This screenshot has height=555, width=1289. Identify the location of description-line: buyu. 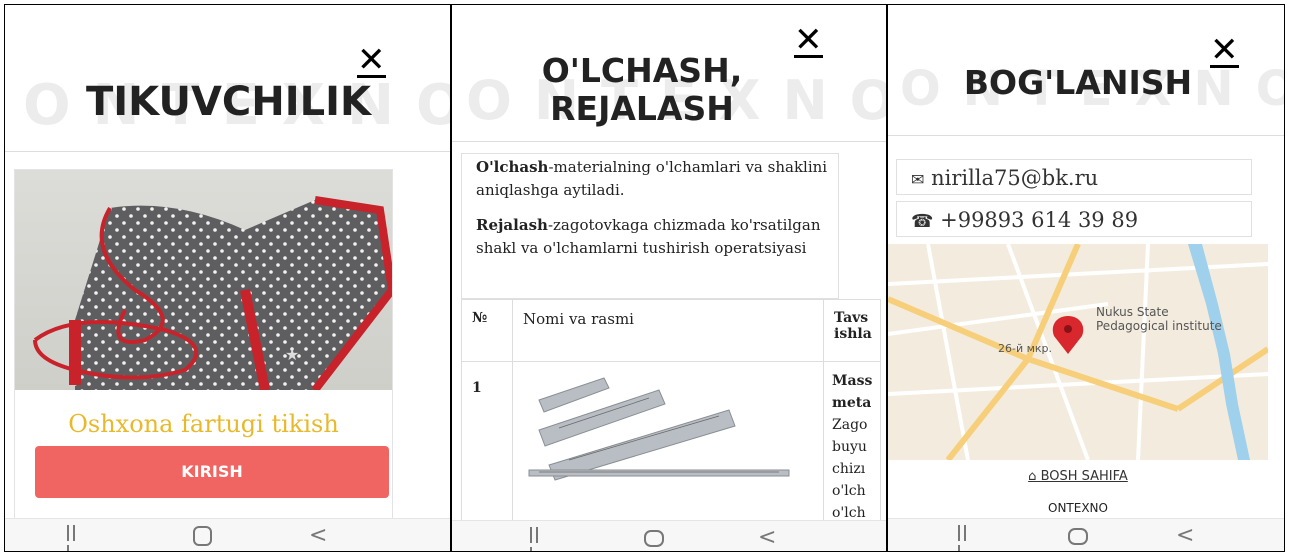
(849, 447).